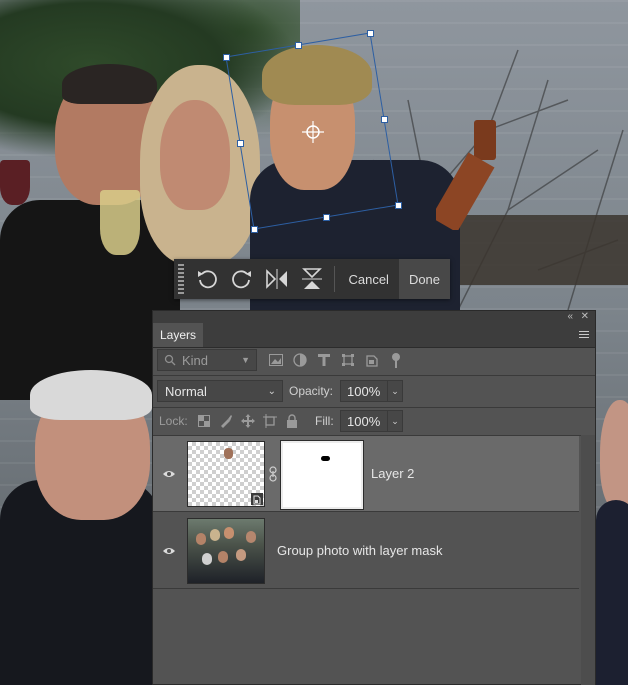 This screenshot has height=685, width=628. What do you see at coordinates (612, 592) in the screenshot?
I see `person-right-edge-shirt` at bounding box center [612, 592].